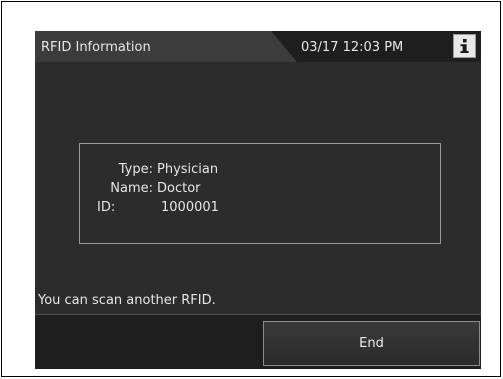  Describe the element at coordinates (258, 46) in the screenshot. I see `header-bar: RFID Information 03/17 12:03 PM` at that location.